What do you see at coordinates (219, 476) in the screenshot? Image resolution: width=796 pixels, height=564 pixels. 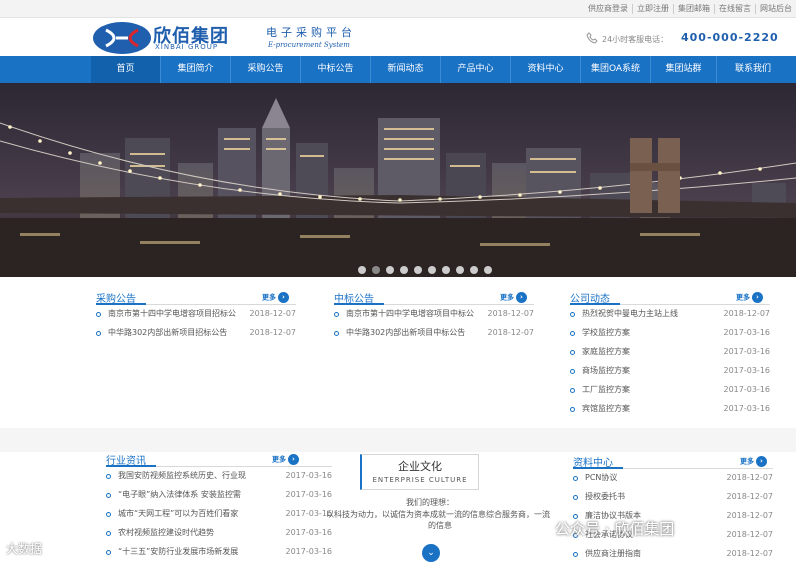 I see `list-item: 我国安防视频监控系统历史、行业现 2017-03-16` at bounding box center [219, 476].